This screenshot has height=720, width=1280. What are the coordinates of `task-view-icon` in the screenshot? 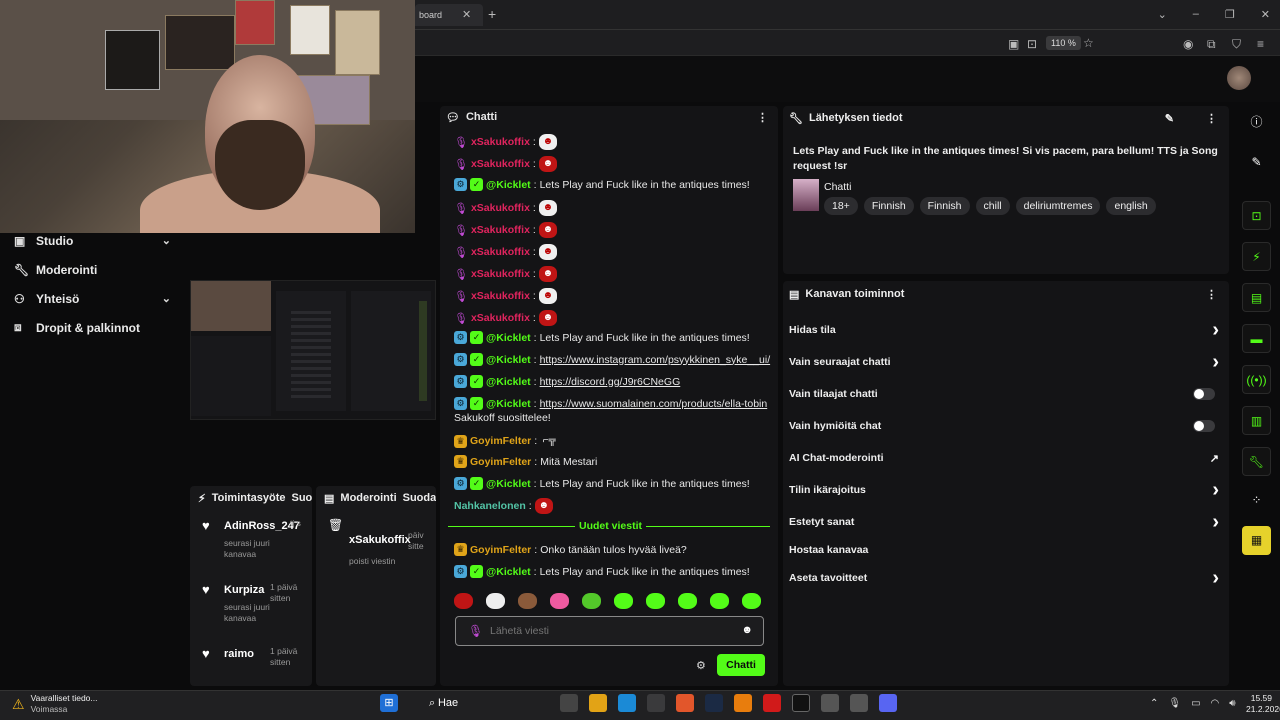 It's located at (569, 703).